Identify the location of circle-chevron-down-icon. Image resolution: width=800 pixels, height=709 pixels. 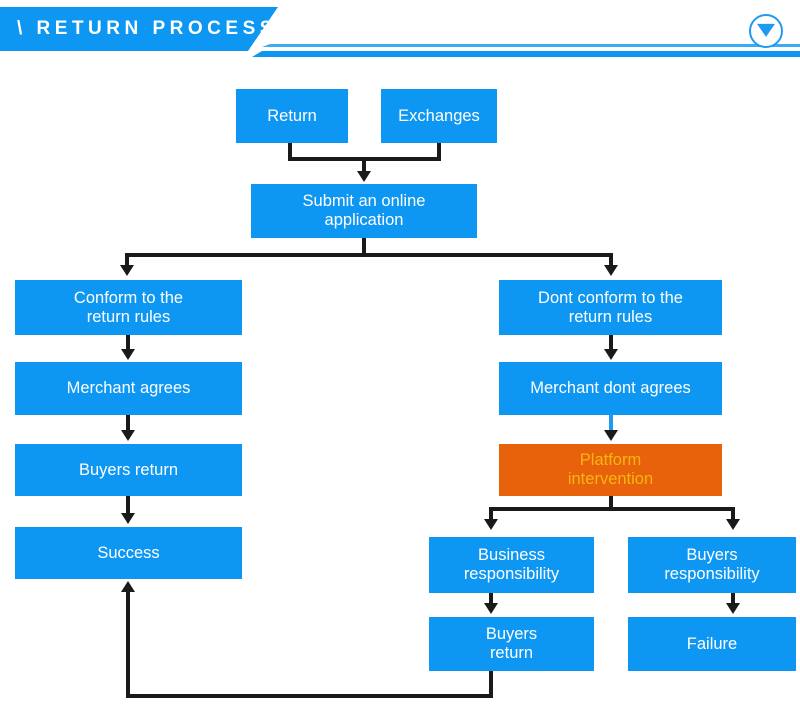
(766, 31).